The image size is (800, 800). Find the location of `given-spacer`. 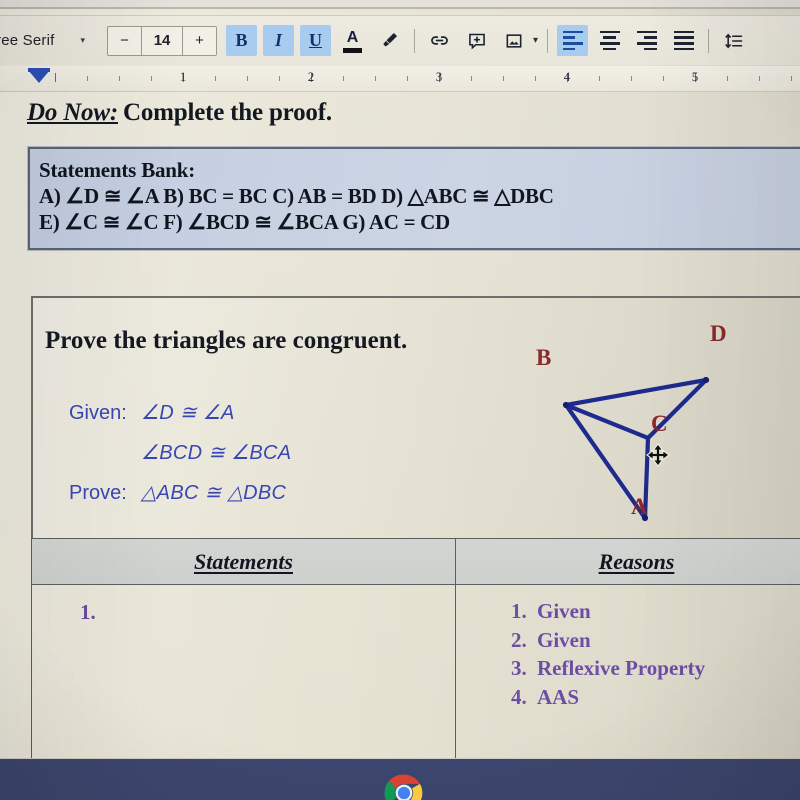

given-spacer is located at coordinates (105, 453).